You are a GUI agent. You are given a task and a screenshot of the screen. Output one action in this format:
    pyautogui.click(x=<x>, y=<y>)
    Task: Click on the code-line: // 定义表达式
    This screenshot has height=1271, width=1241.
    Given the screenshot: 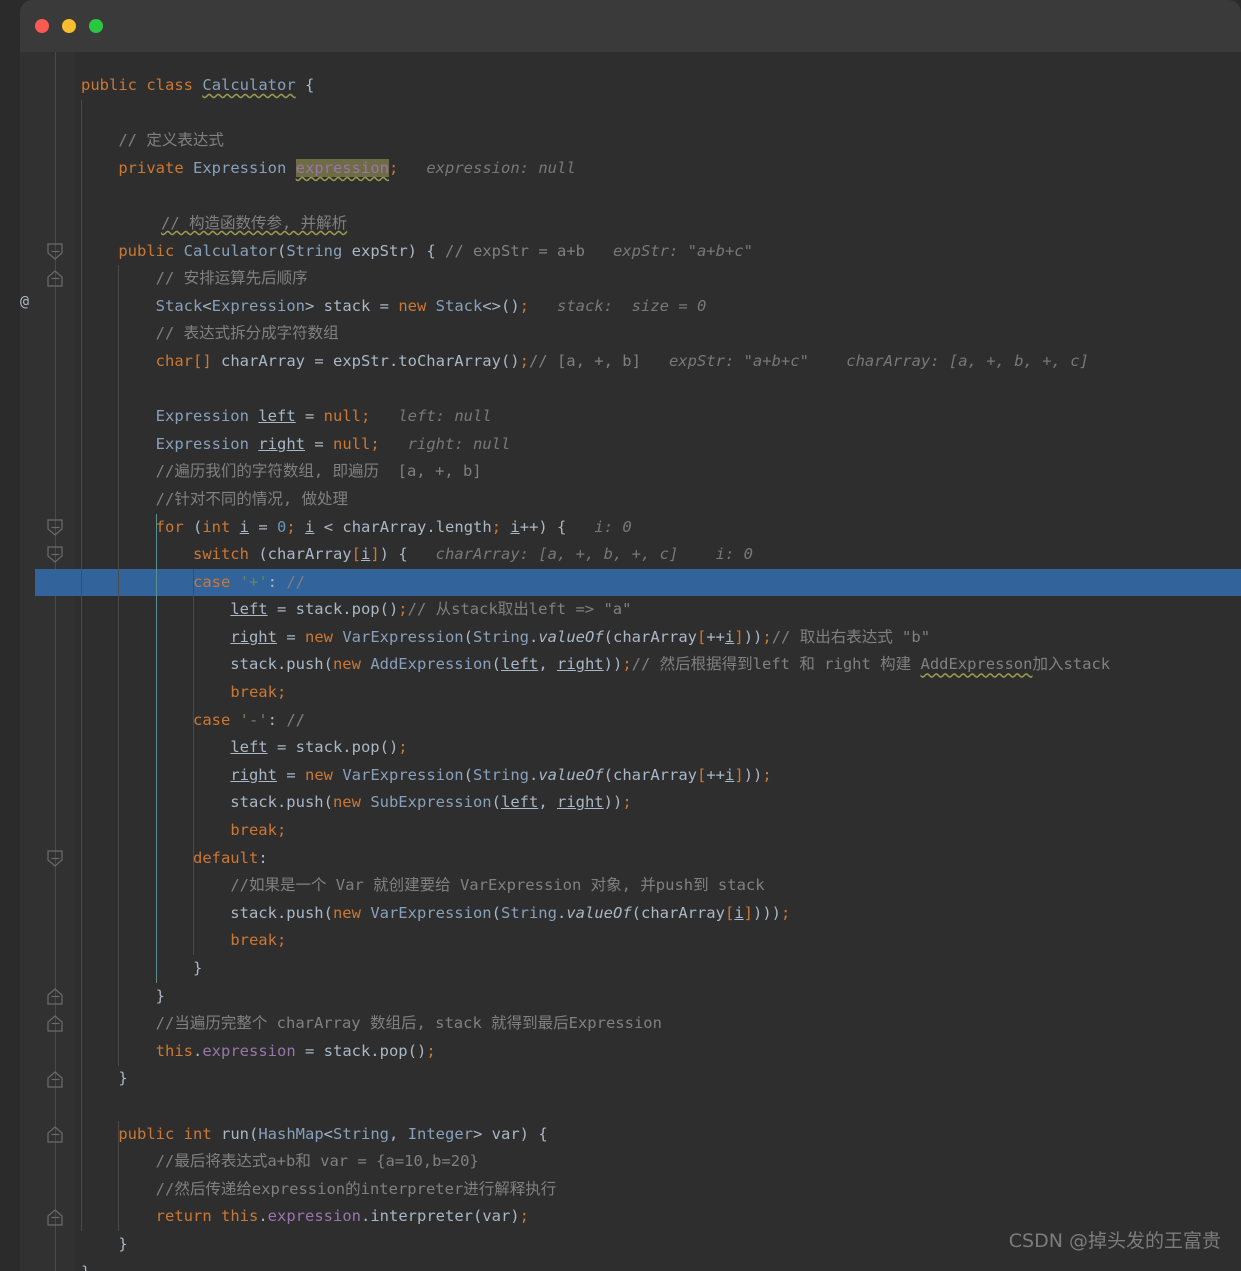 What is the action you would take?
    pyautogui.click(x=658, y=141)
    